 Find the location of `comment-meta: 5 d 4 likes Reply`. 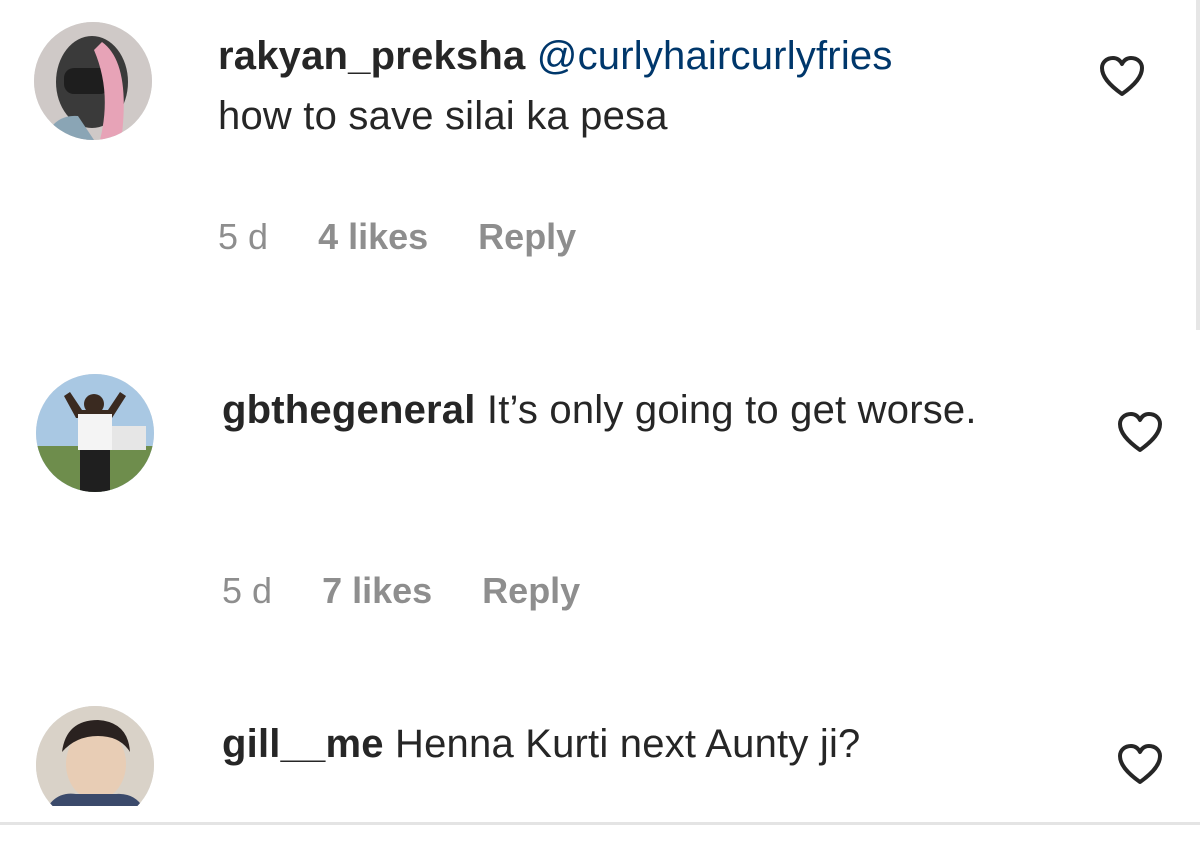

comment-meta: 5 d 4 likes Reply is located at coordinates (417, 237).